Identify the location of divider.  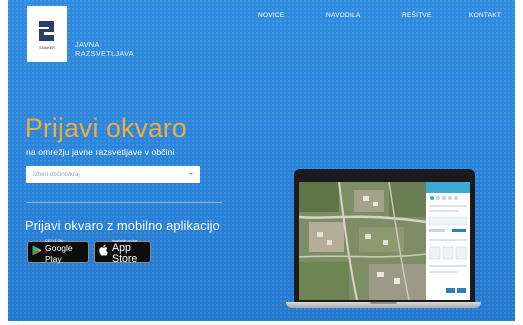
(124, 202).